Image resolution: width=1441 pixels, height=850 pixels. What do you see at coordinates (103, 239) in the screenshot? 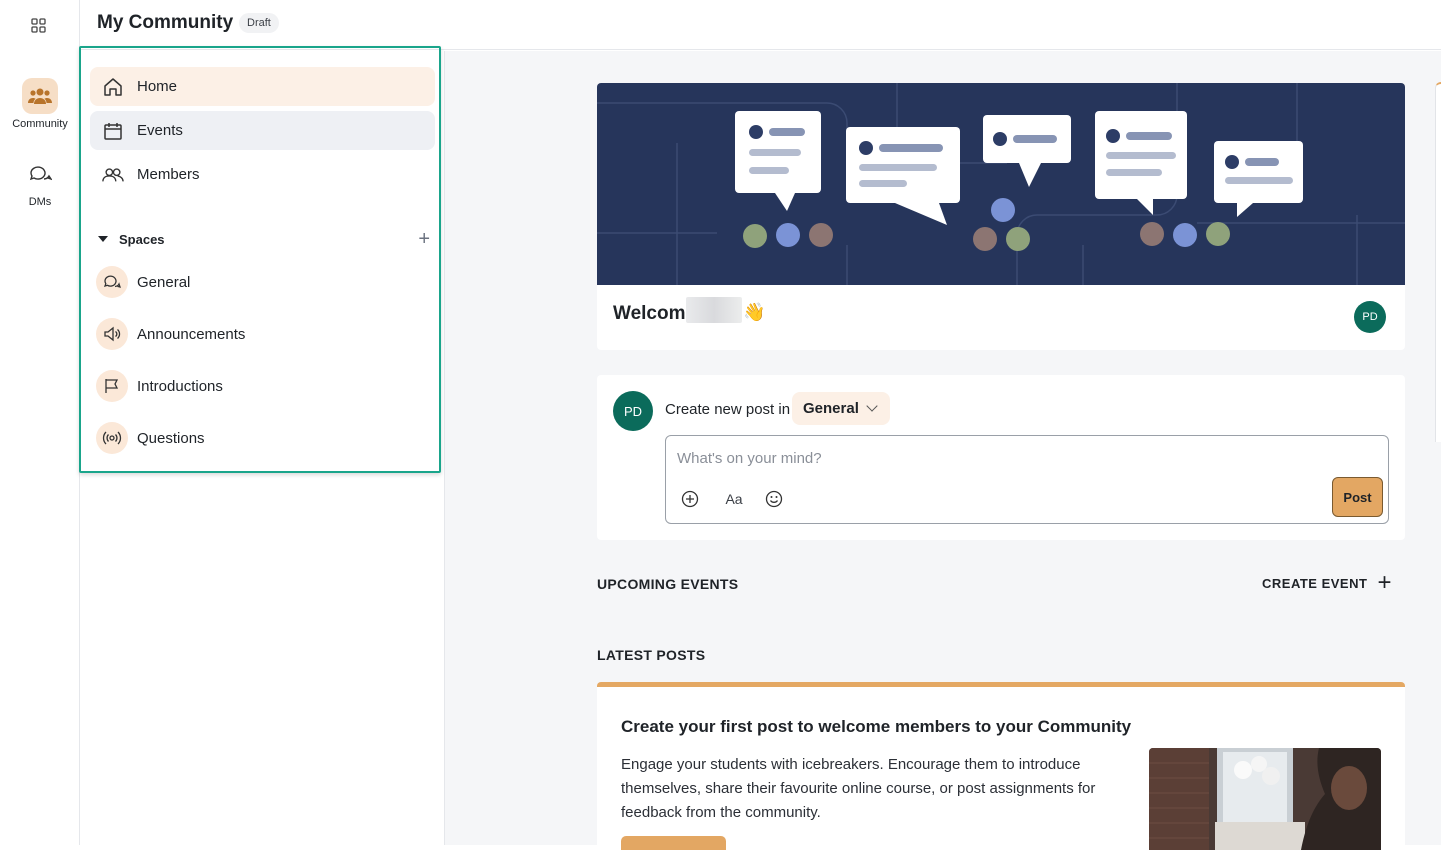
I see `caret-down-icon` at bounding box center [103, 239].